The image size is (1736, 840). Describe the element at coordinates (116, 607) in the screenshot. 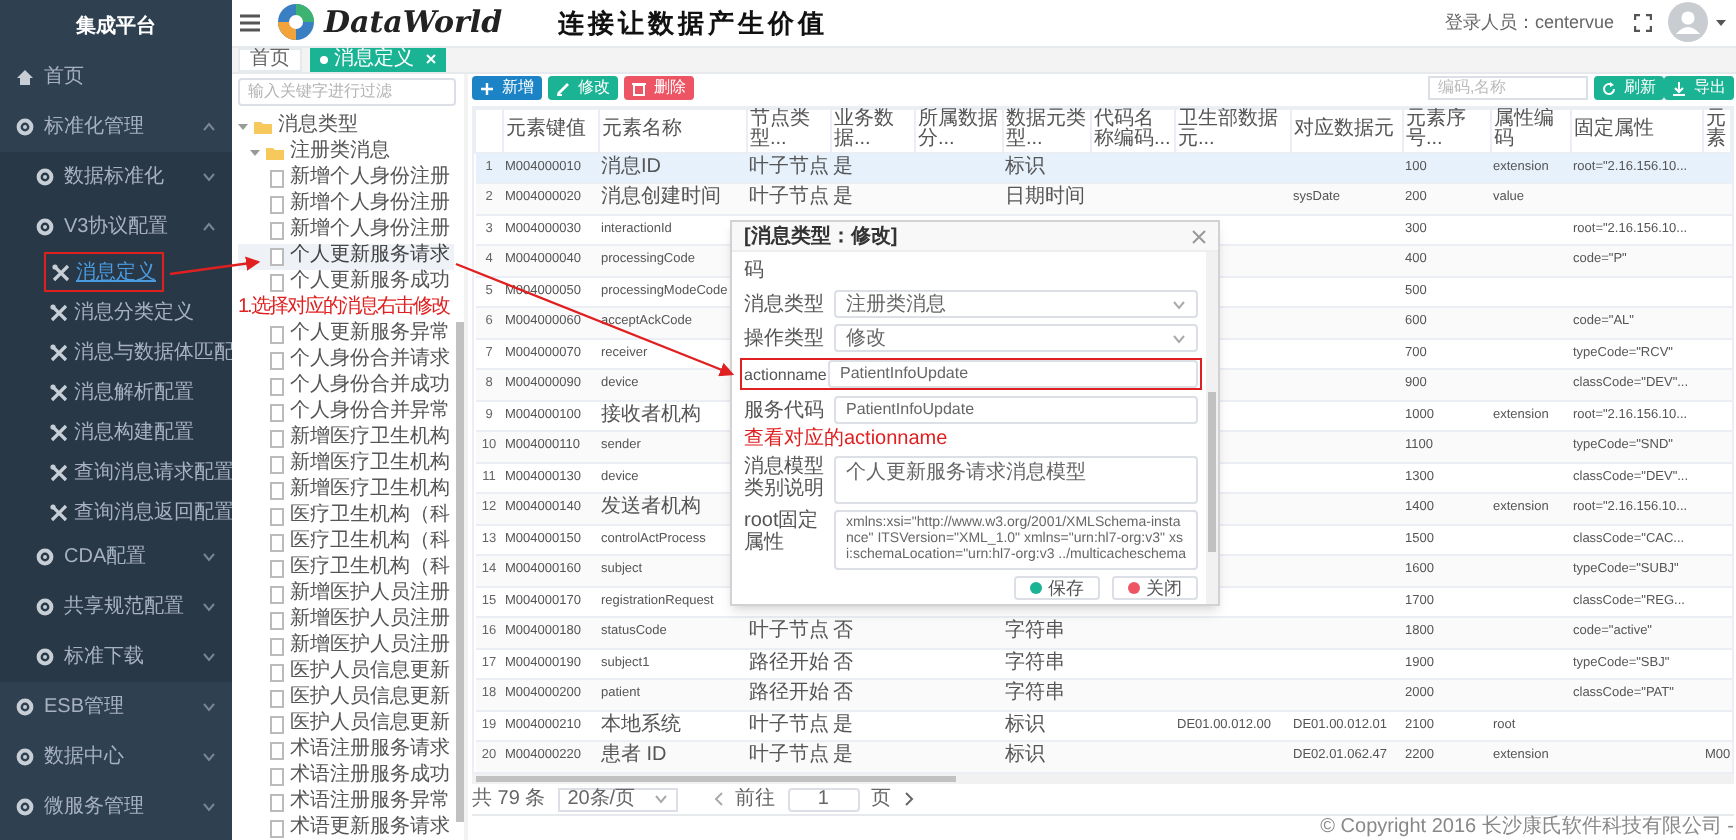

I see `sidebar-item: 共享规范配置` at that location.